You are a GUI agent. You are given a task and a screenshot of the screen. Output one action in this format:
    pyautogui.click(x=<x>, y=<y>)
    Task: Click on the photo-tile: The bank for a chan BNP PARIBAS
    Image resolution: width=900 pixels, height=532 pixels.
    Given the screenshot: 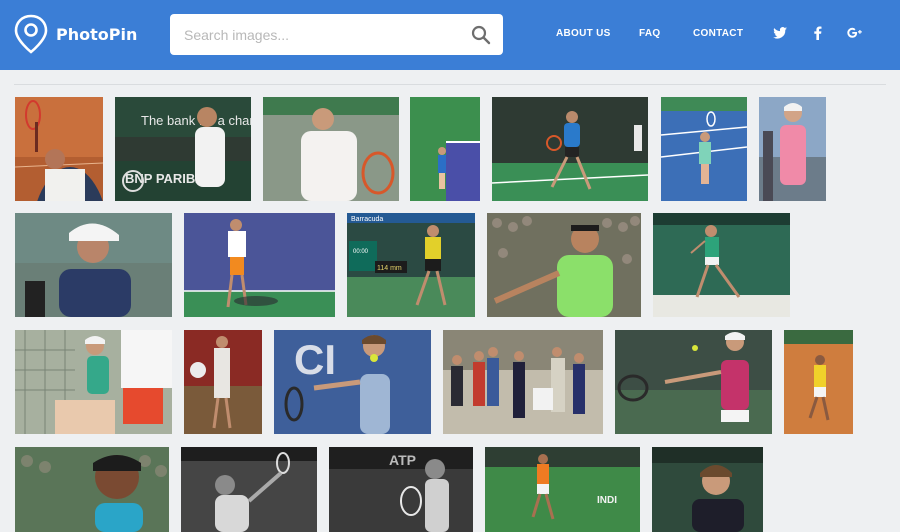 What is the action you would take?
    pyautogui.click(x=183, y=149)
    